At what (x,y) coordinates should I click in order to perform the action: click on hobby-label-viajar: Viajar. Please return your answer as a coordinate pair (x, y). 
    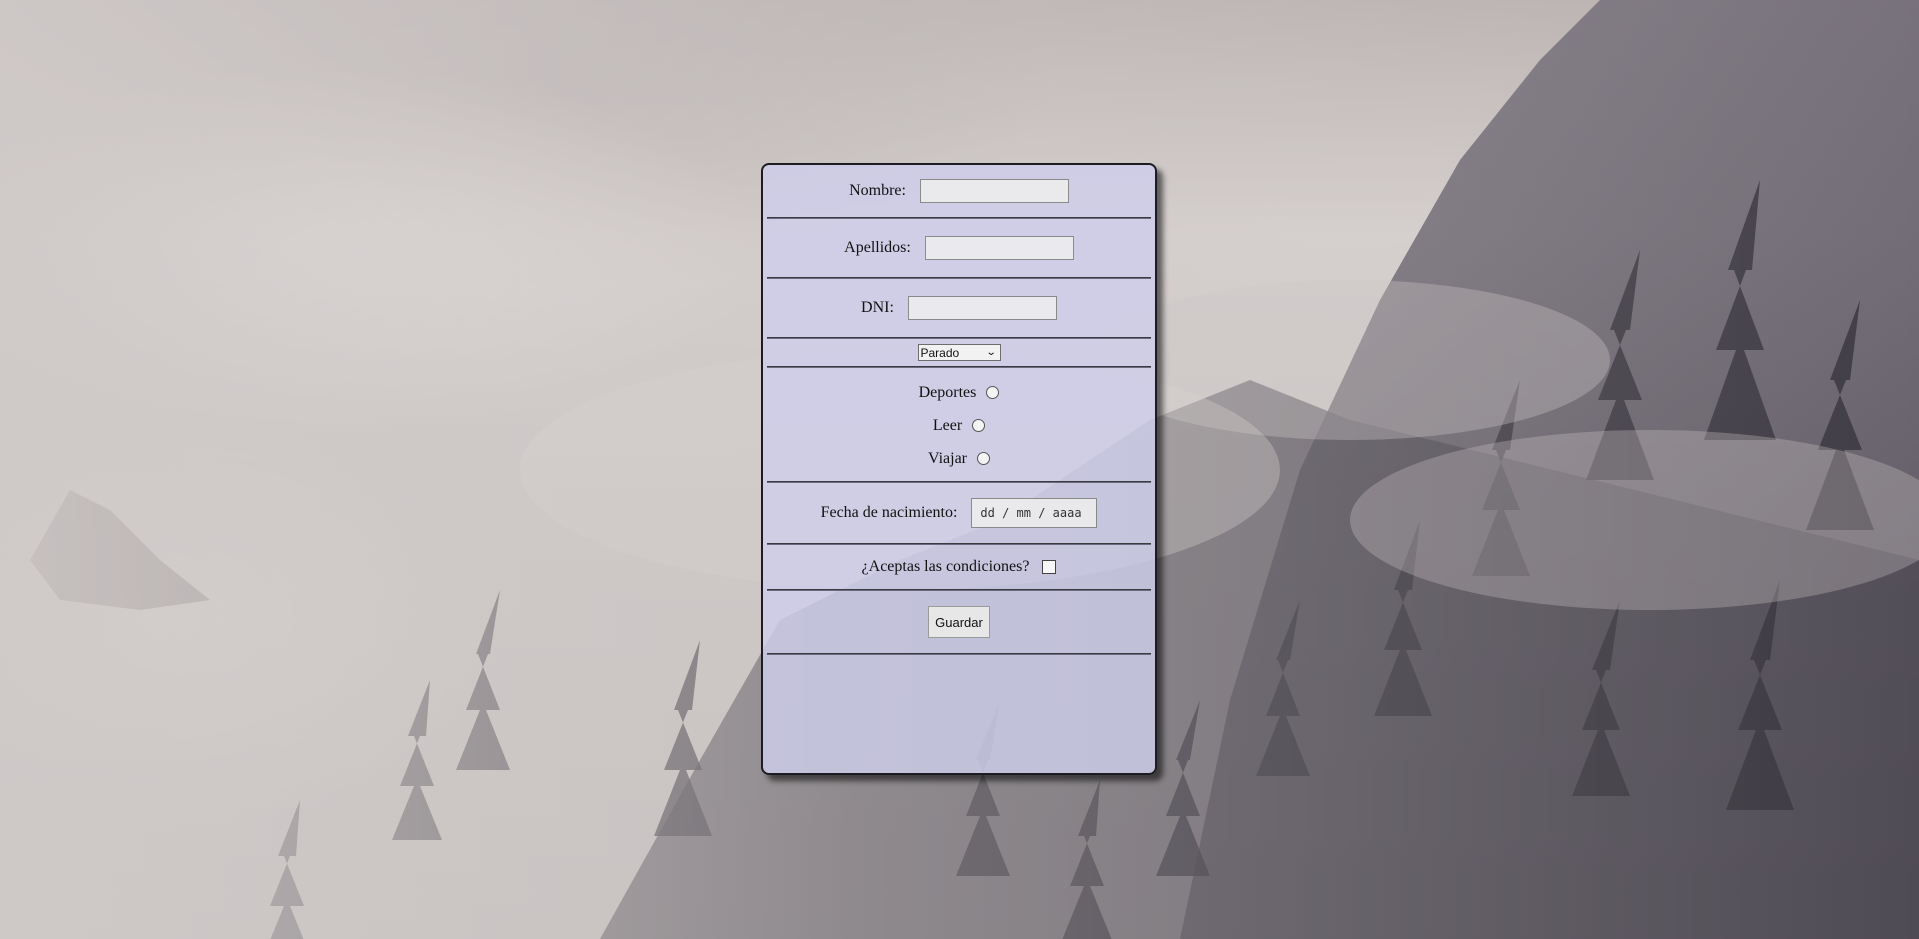
    Looking at the image, I should click on (947, 458).